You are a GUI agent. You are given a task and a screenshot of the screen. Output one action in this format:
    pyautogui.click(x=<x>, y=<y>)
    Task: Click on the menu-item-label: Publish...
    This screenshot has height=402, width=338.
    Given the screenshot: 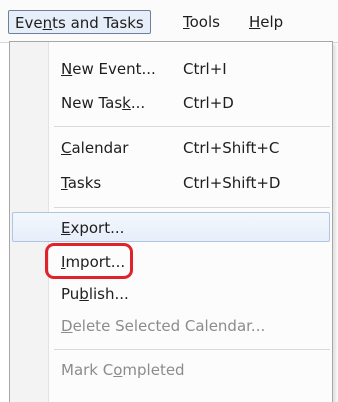 What is the action you would take?
    pyautogui.click(x=95, y=294)
    